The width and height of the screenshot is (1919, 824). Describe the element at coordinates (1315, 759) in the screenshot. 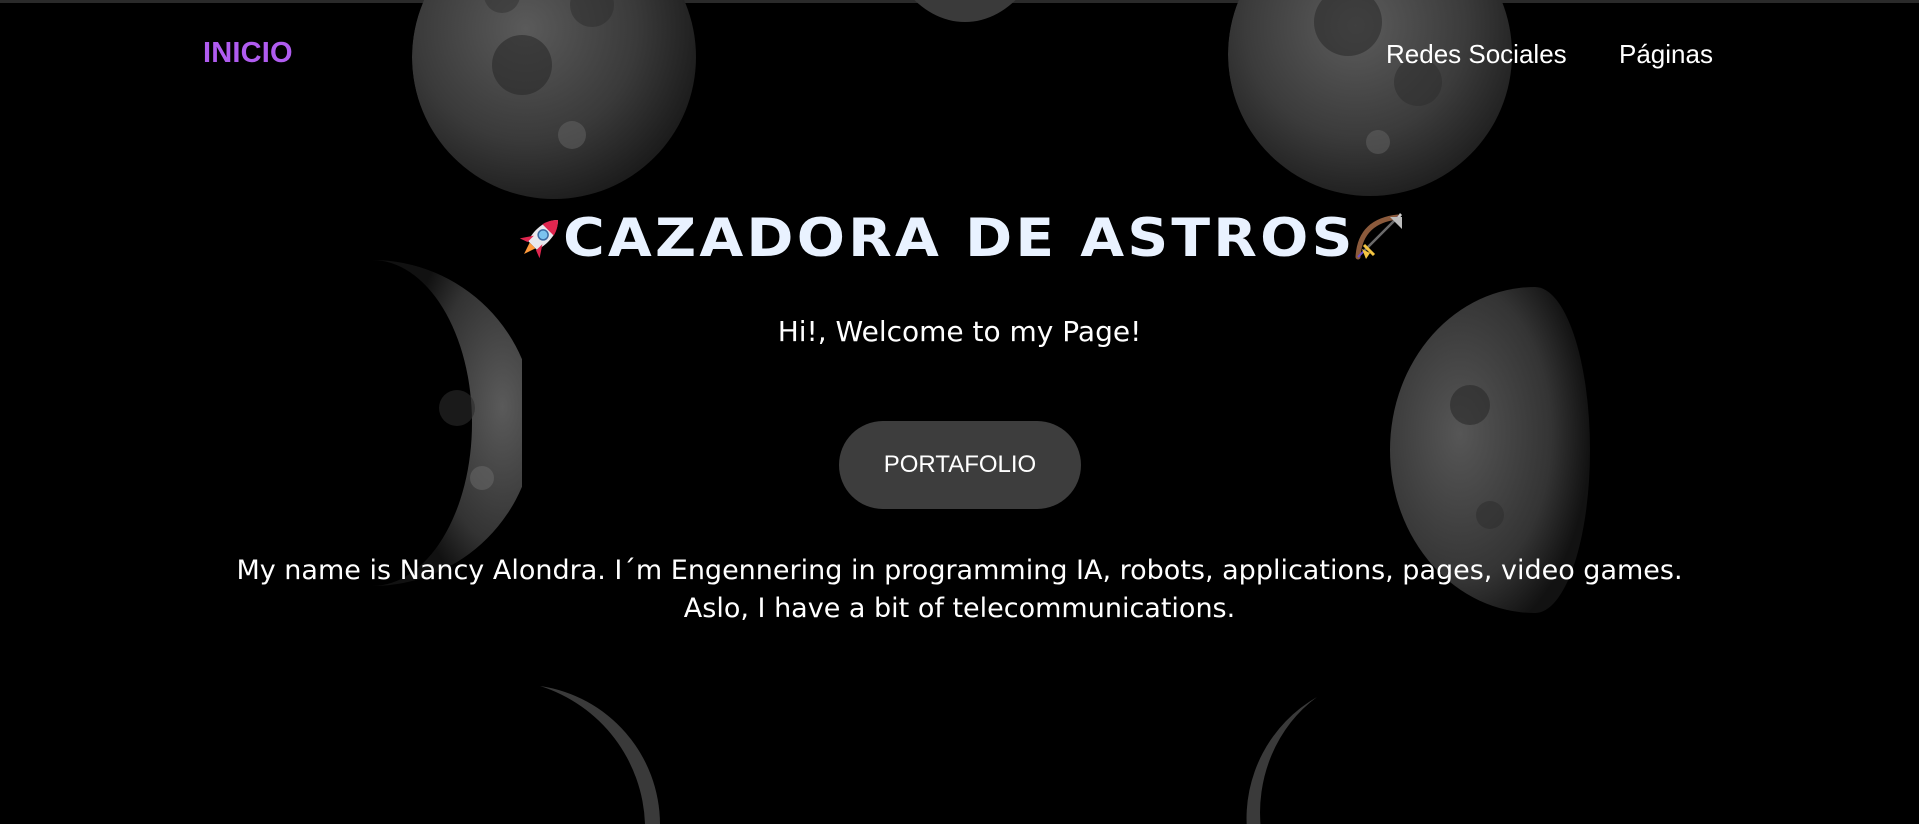

I see `moon-crescent-bottom-right-image` at that location.